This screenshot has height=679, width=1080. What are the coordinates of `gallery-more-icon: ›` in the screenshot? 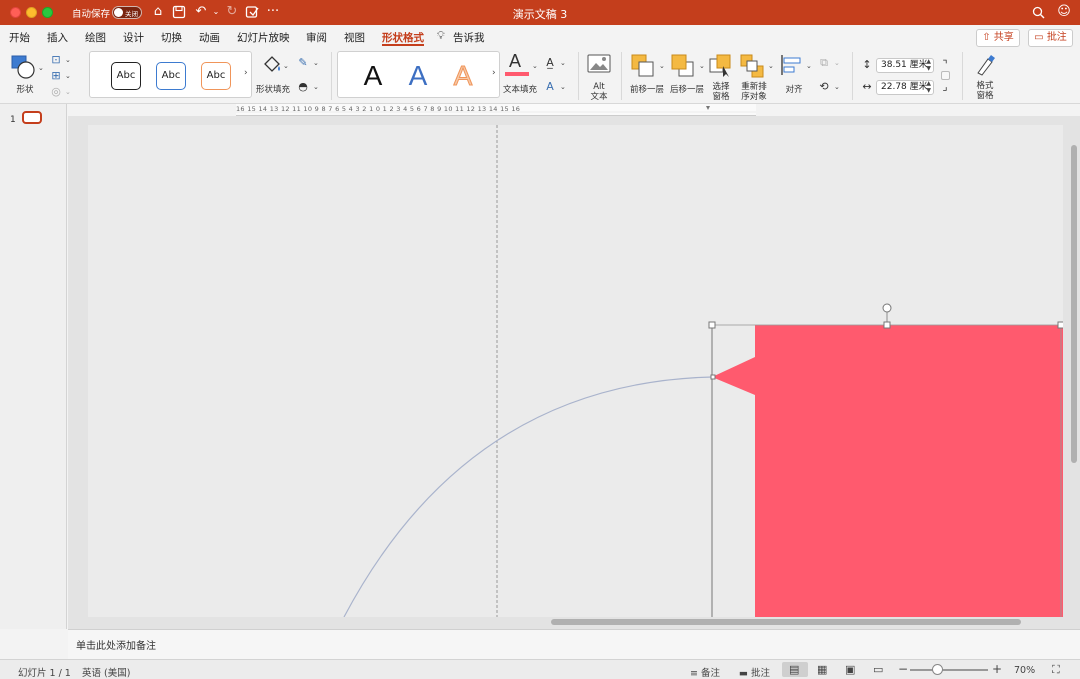 It's located at (246, 73).